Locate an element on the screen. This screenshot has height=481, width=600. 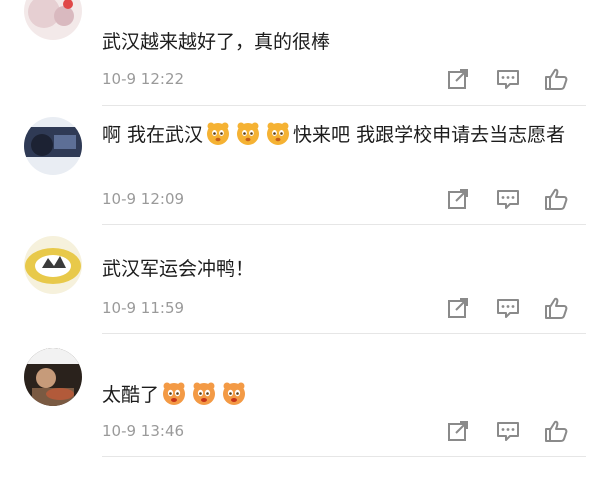
comment-text: 武汉越来越好了，真的很棒 is located at coordinates (337, 42).